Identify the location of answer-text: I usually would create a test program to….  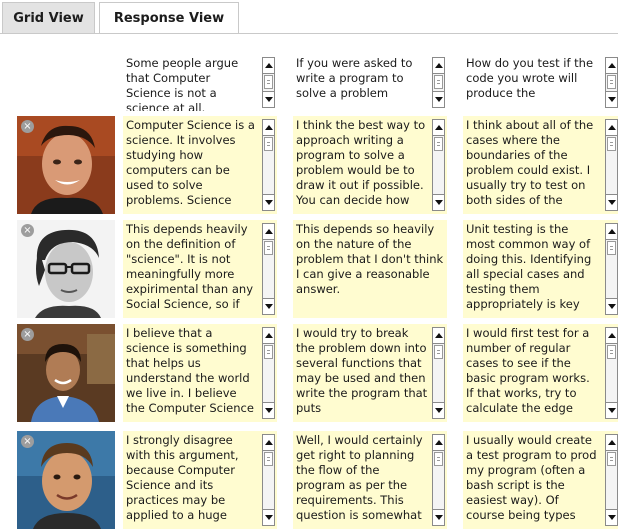
(531, 477).